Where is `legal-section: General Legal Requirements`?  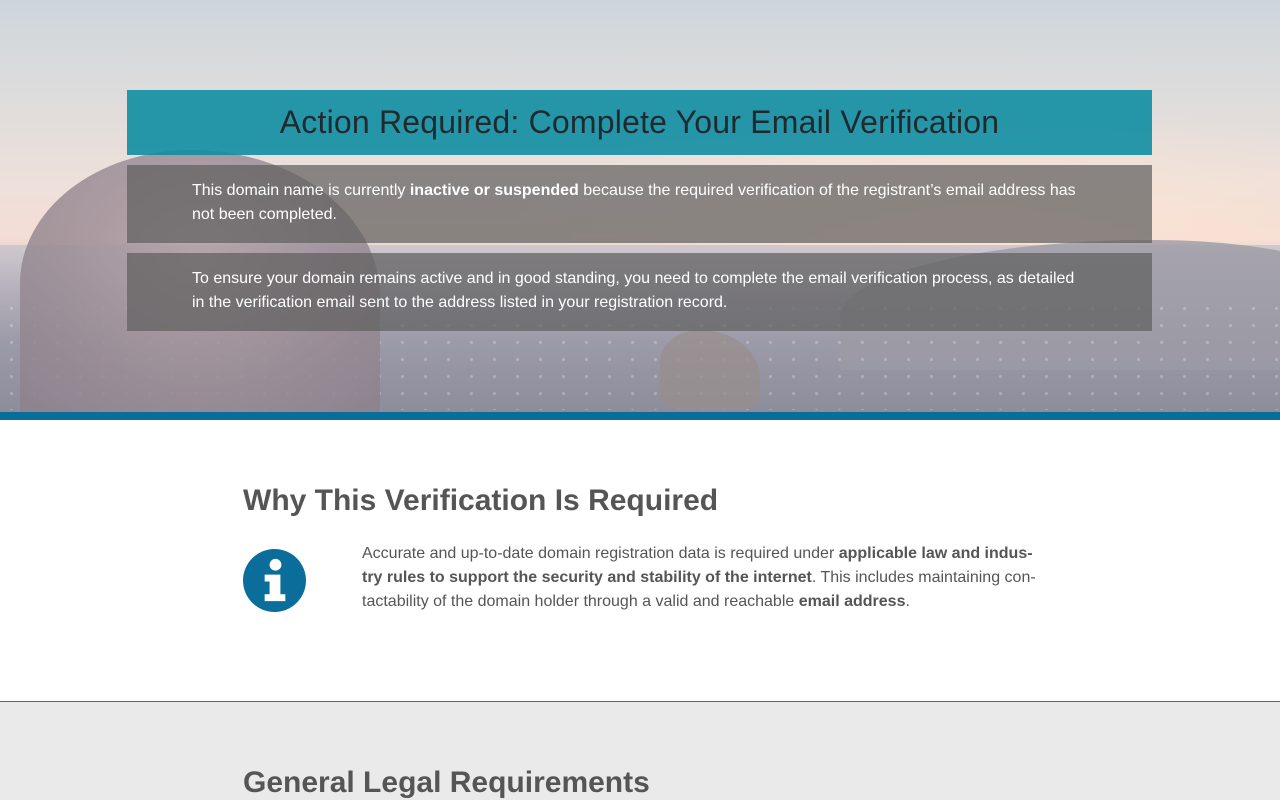 legal-section: General Legal Requirements is located at coordinates (640, 751).